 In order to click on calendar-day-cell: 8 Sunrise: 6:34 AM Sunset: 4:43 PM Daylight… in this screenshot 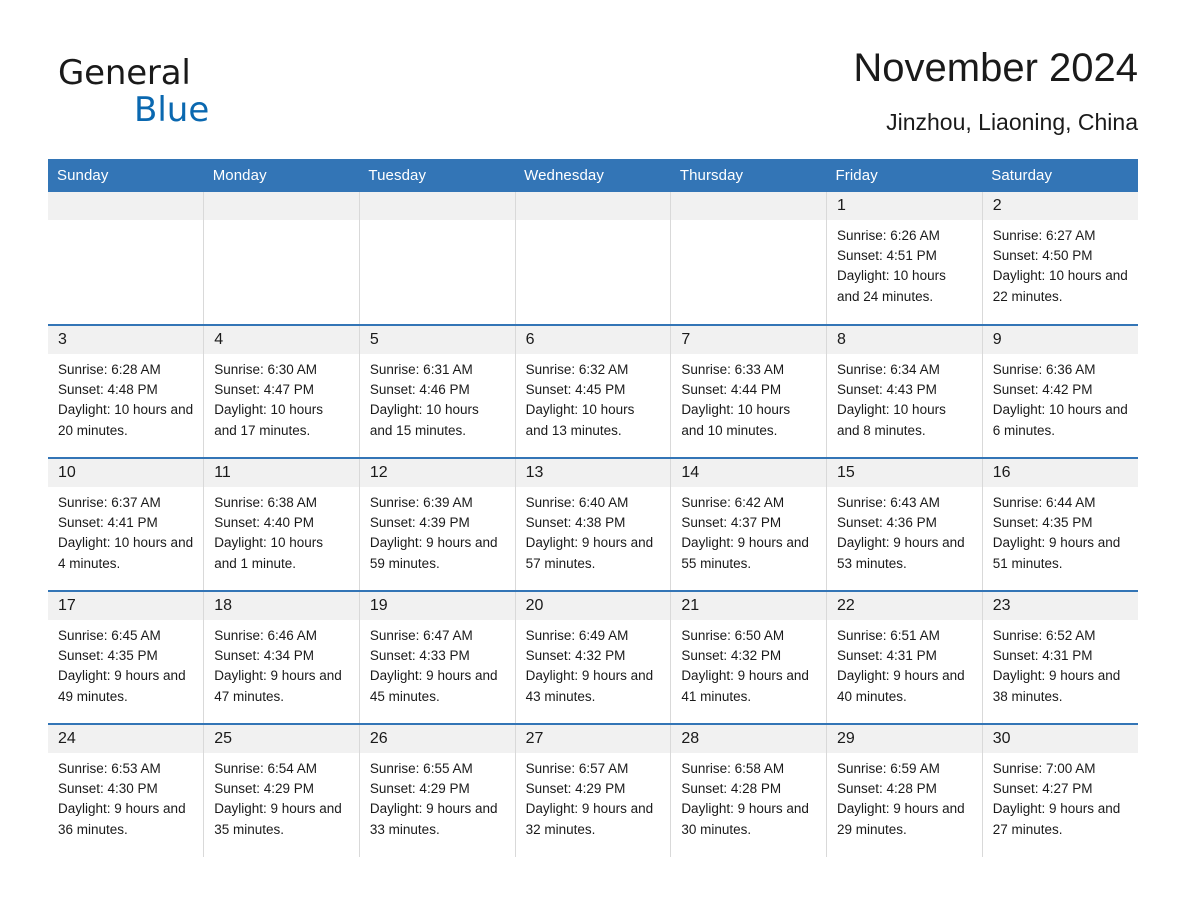, I will do `click(904, 391)`.